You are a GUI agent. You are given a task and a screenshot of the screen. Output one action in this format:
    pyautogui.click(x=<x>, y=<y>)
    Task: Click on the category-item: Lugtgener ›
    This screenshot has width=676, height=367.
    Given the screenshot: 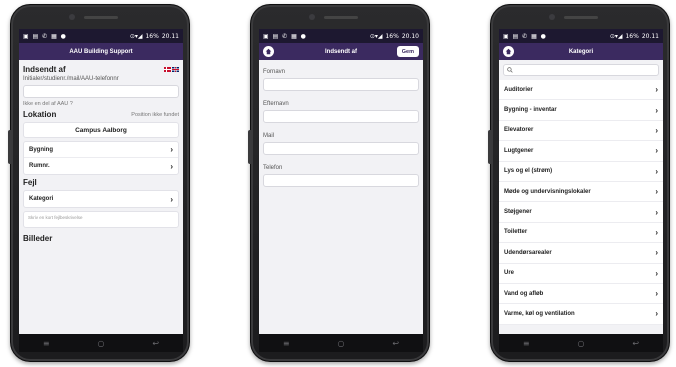 What is the action you would take?
    pyautogui.click(x=581, y=151)
    